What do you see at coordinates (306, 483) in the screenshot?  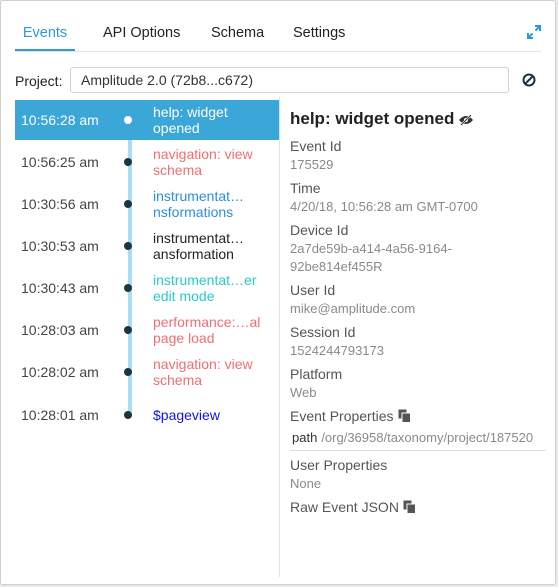 I see `user-properties-value: None` at bounding box center [306, 483].